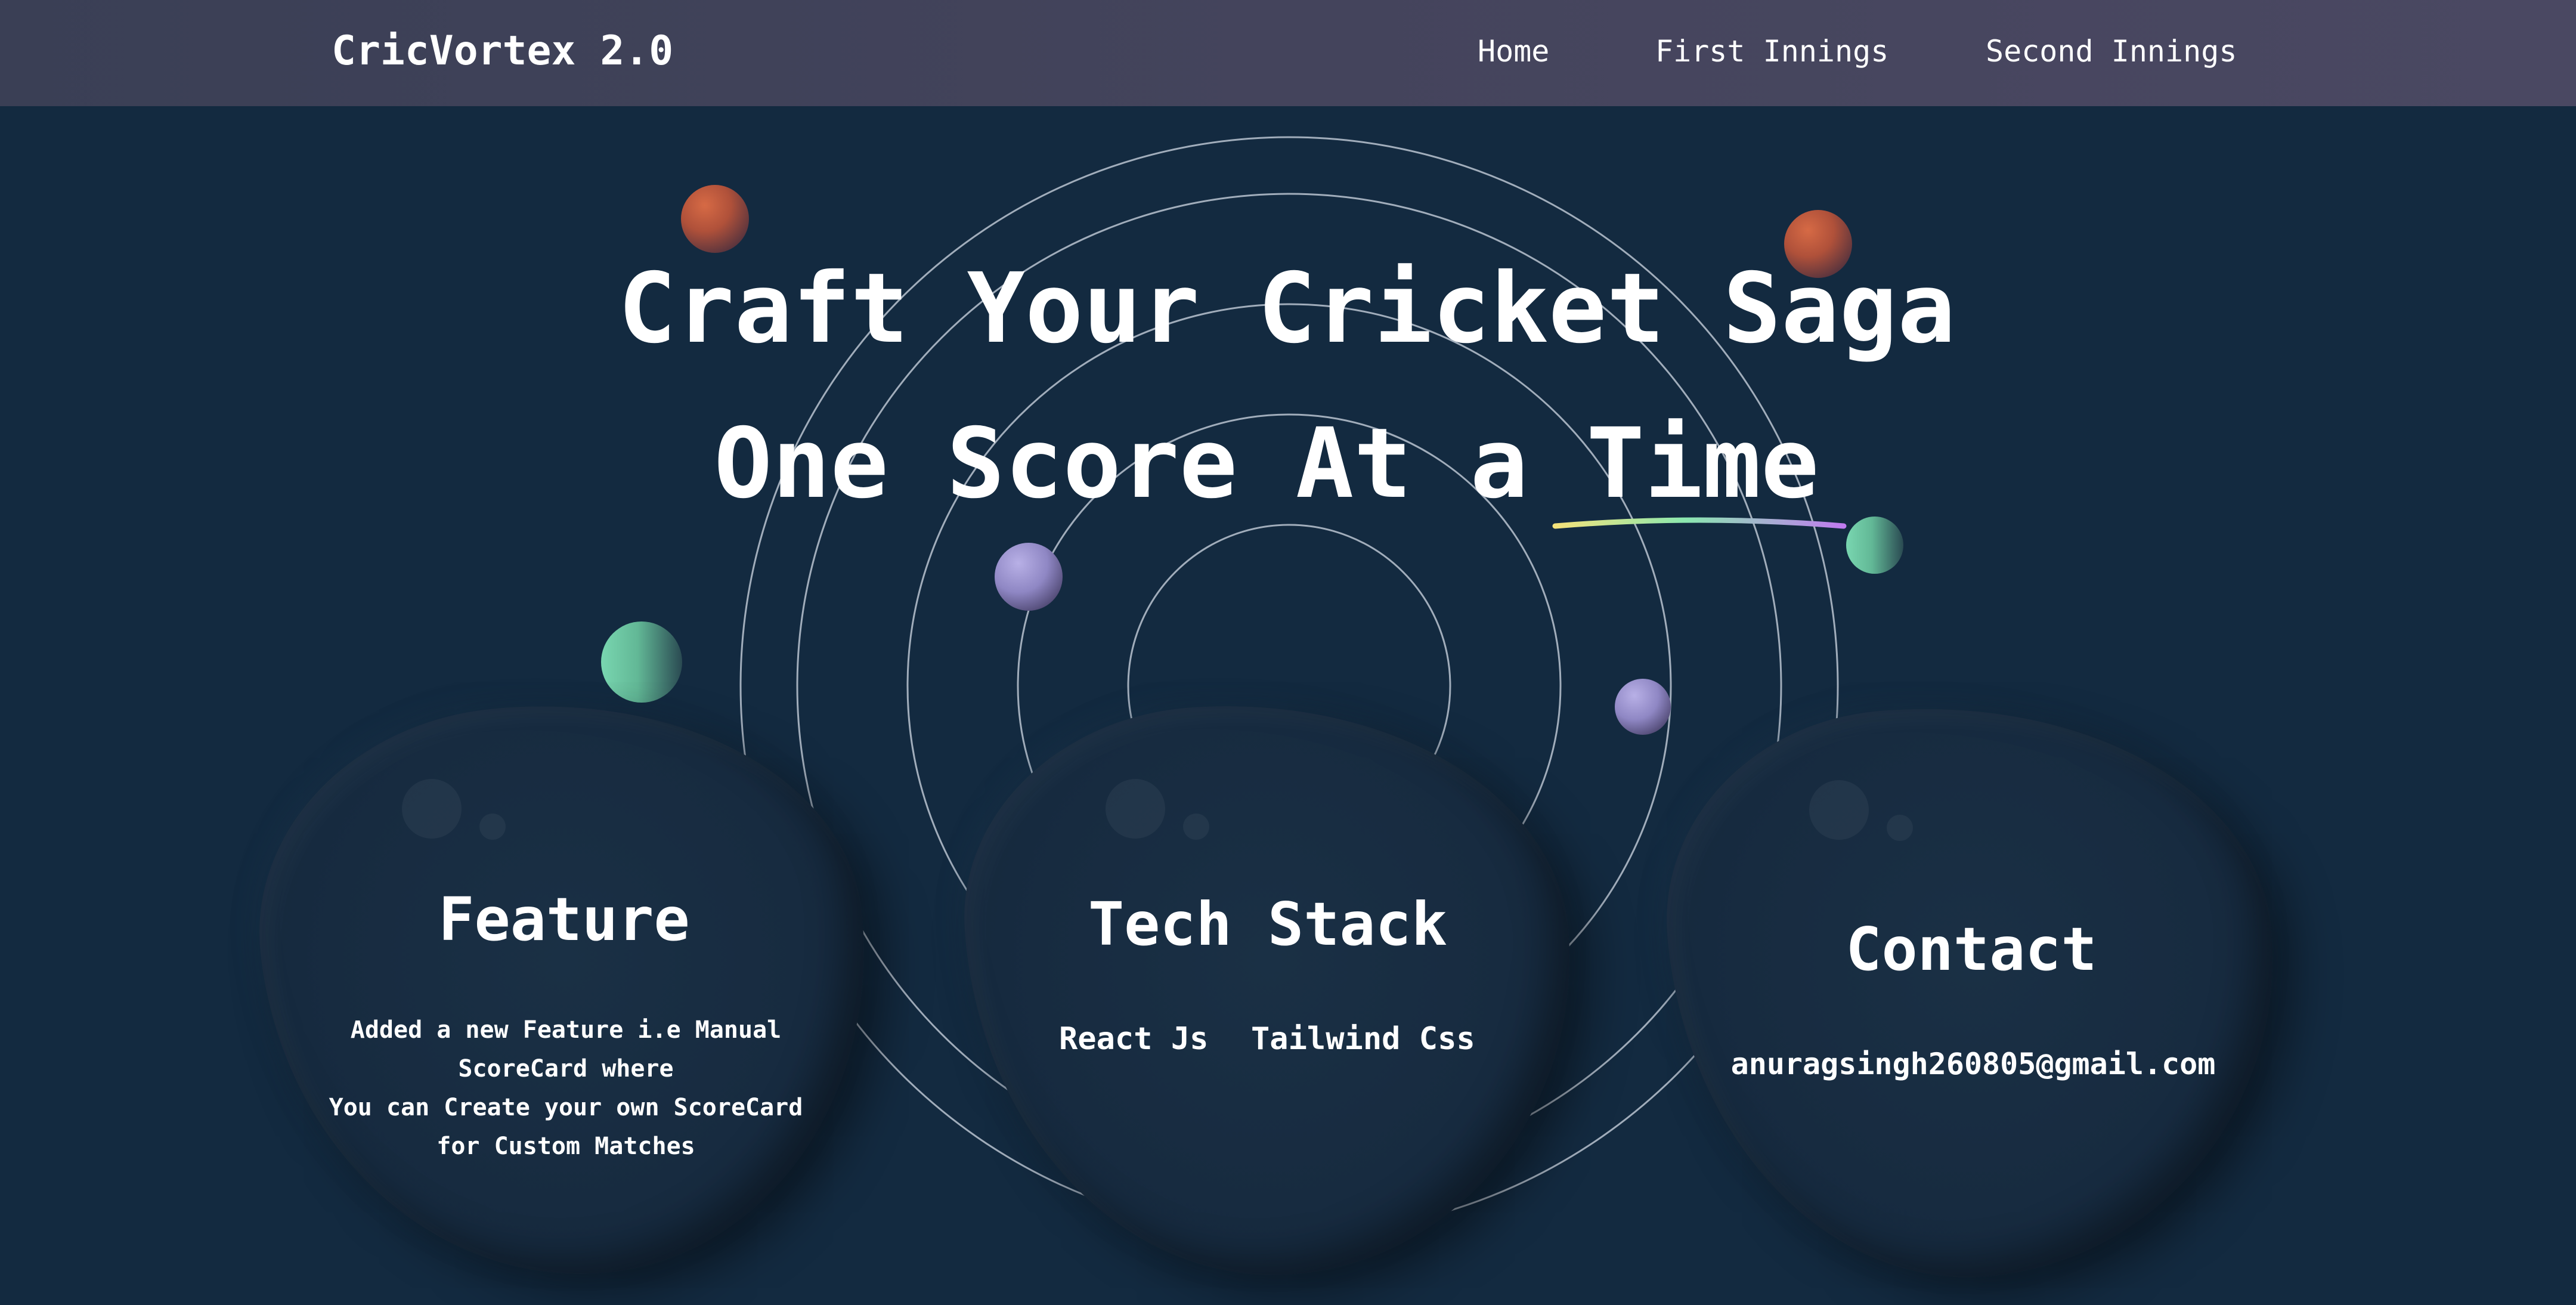 The image size is (2576, 1305). I want to click on gradient-underline-decoration, so click(1700, 523).